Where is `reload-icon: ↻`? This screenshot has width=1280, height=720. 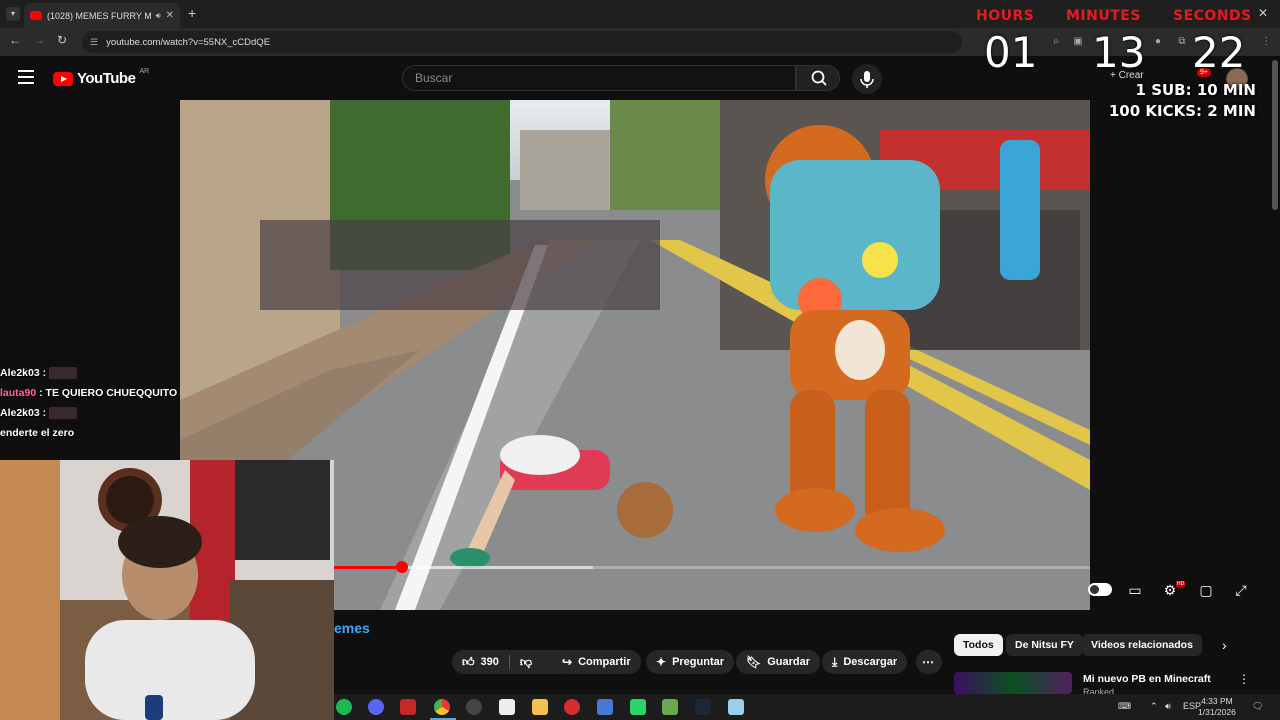
reload-icon: ↻ is located at coordinates (62, 40).